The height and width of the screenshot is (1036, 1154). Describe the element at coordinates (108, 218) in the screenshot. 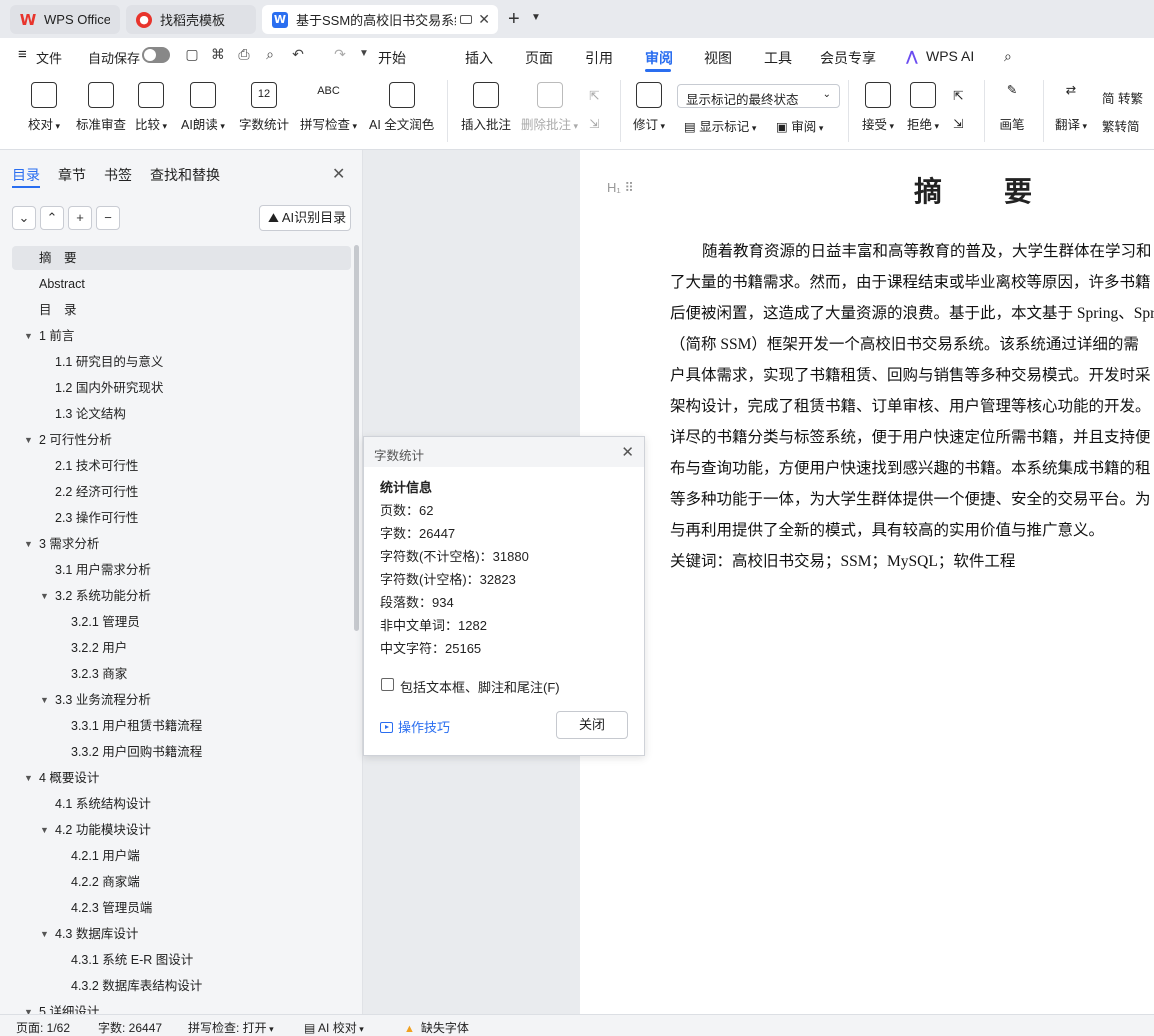

I see `remove-heading-button: −` at that location.